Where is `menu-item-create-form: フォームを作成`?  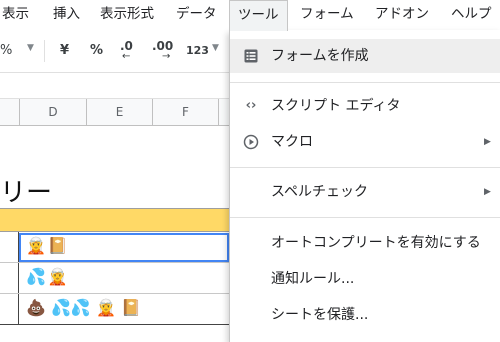
menu-item-create-form: フォームを作成 is located at coordinates (365, 56).